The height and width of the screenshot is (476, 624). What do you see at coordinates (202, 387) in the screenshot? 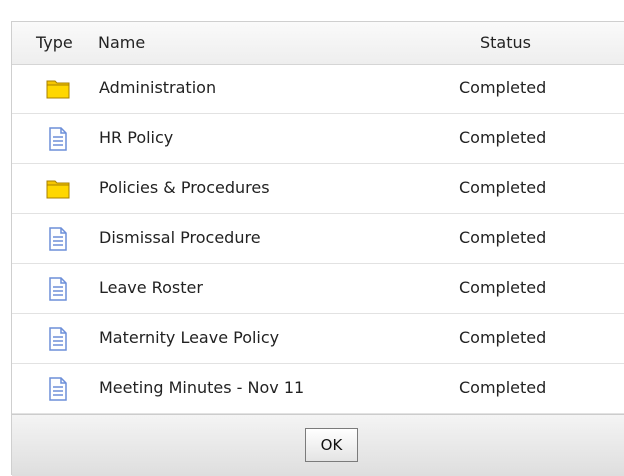
I see `row-name: Meeting Minutes - Nov 11` at bounding box center [202, 387].